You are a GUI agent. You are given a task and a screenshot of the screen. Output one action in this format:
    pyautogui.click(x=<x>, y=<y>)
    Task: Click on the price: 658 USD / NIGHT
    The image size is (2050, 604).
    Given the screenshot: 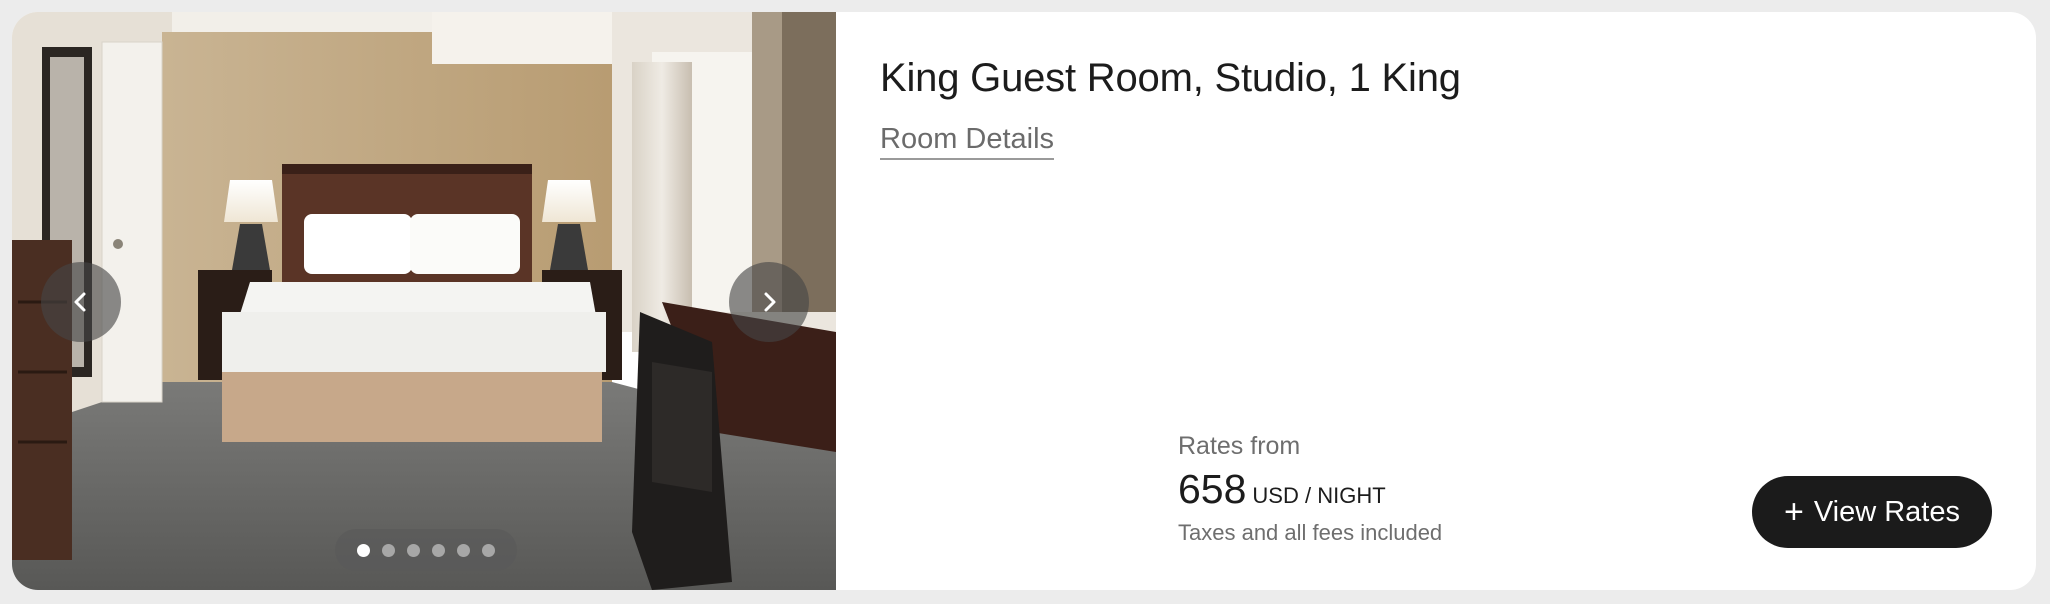 What is the action you would take?
    pyautogui.click(x=1282, y=489)
    